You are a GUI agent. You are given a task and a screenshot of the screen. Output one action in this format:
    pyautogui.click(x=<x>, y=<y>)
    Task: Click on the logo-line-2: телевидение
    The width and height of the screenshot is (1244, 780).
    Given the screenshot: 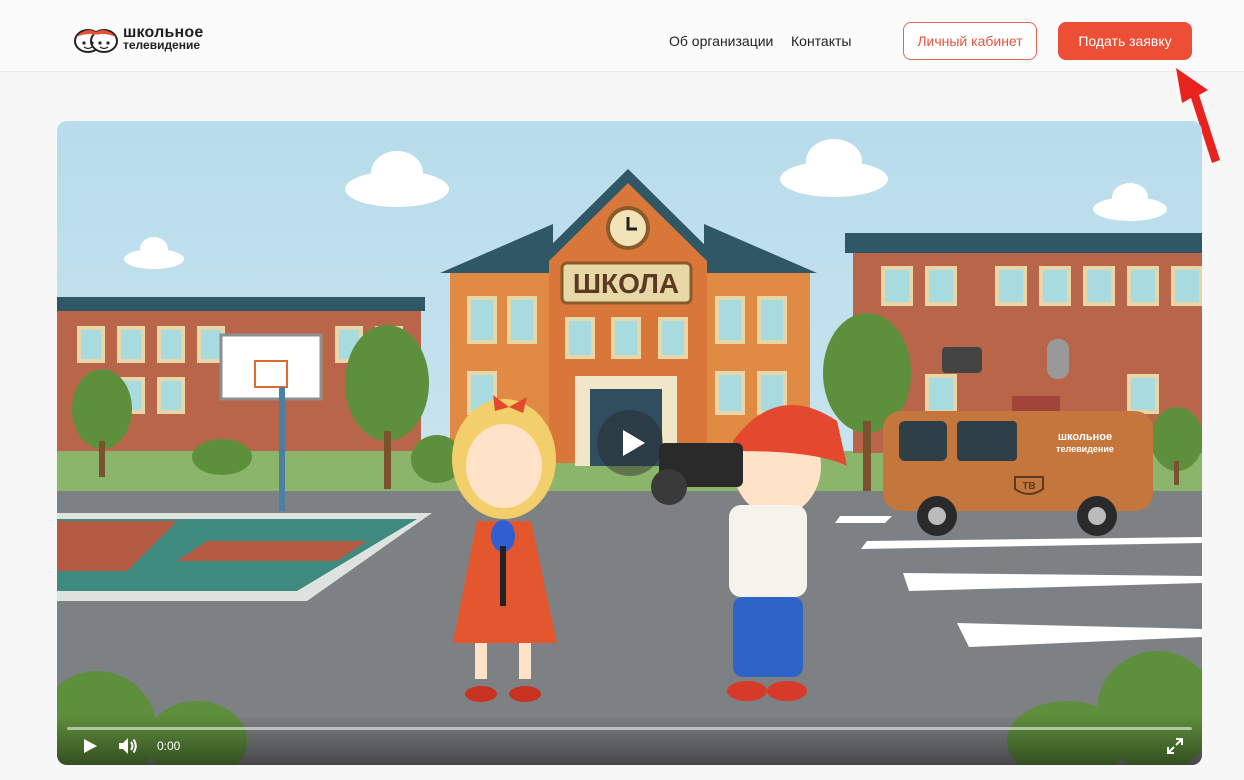 What is the action you would take?
    pyautogui.click(x=162, y=45)
    